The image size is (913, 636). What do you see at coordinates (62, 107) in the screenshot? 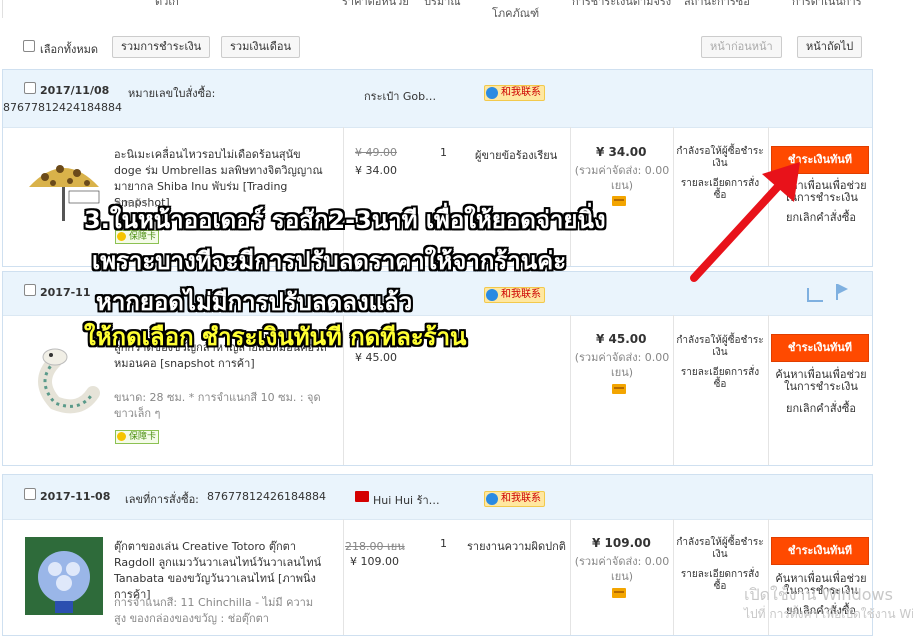
I see `order-number: 87677812424184884` at bounding box center [62, 107].